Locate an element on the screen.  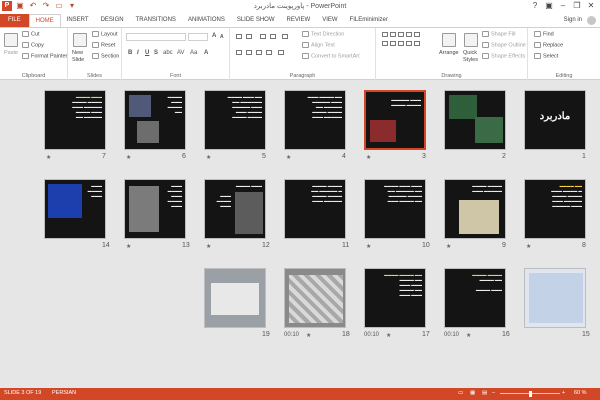
slide-thumbnail-14: ▬▬▬ ▬▬▬▬ ▬▬▬ is located at coordinates (75, 209).